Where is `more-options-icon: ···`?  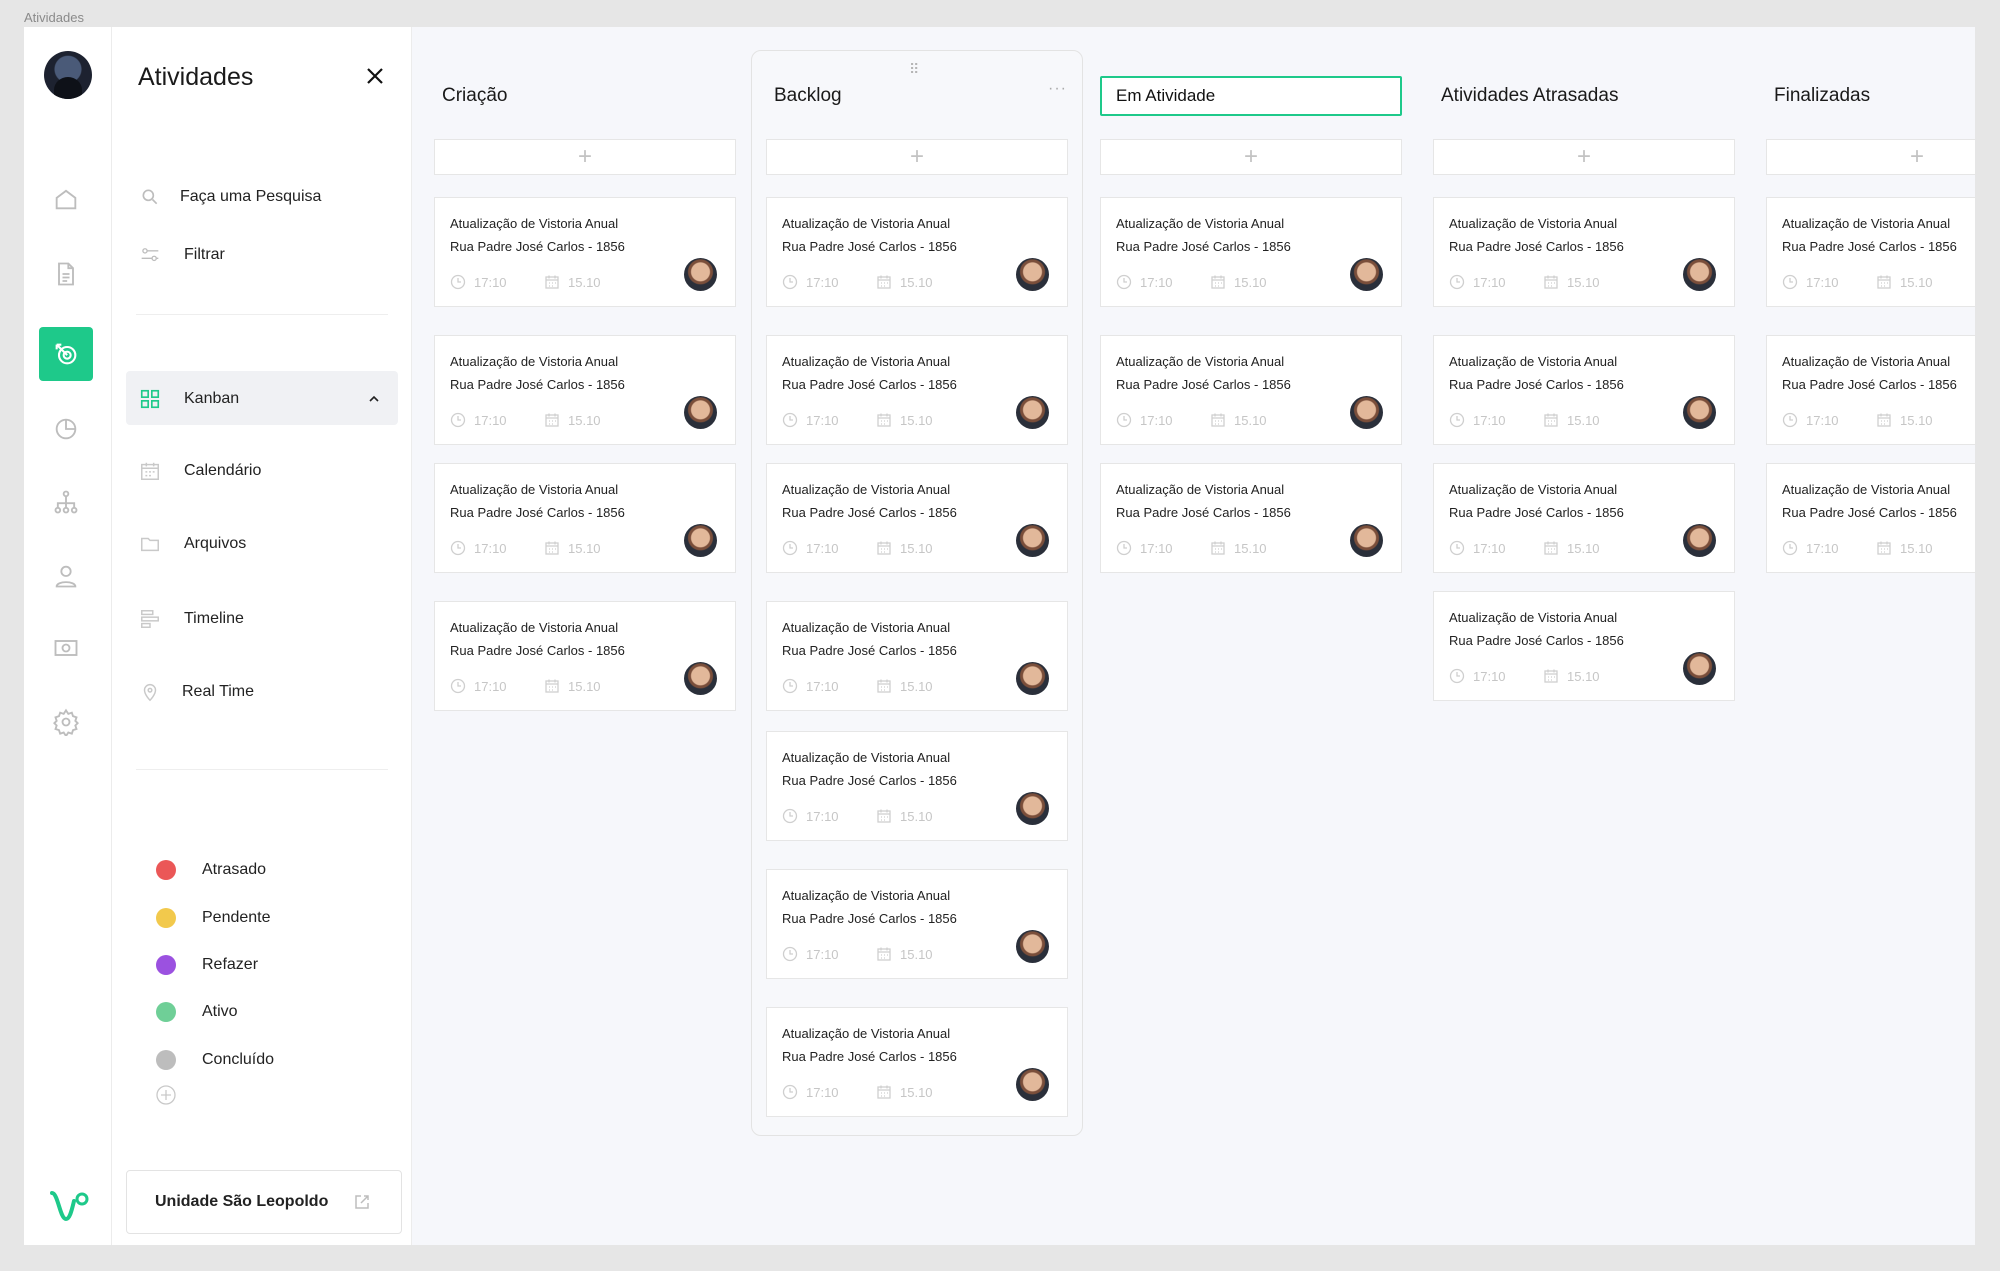
more-options-icon: ··· is located at coordinates (1057, 89).